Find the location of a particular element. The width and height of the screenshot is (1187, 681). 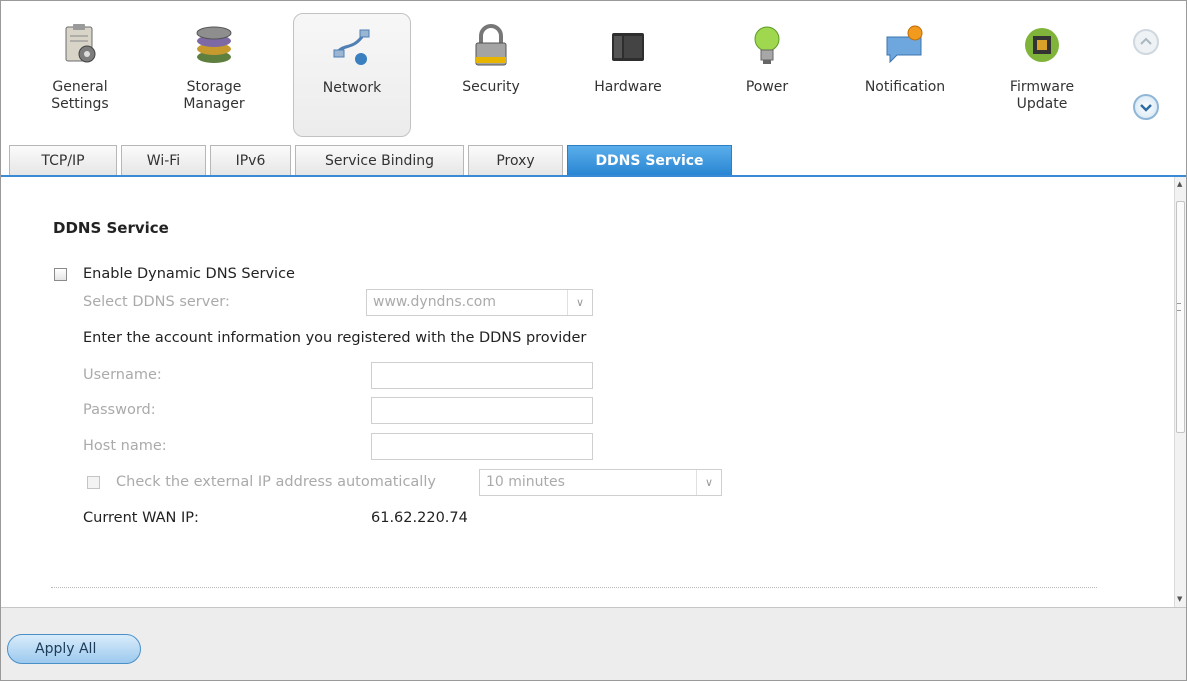

ddns-server-select: www.dyndns.com ∨ is located at coordinates (479, 302).